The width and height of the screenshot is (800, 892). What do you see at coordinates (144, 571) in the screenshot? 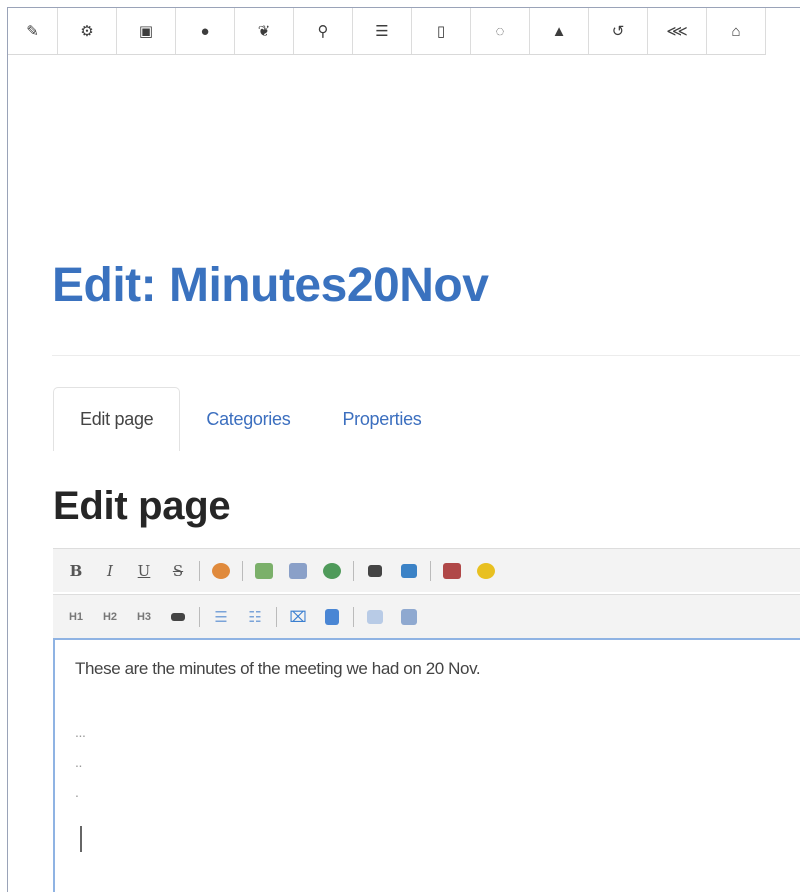
I see `underline-button: U` at bounding box center [144, 571].